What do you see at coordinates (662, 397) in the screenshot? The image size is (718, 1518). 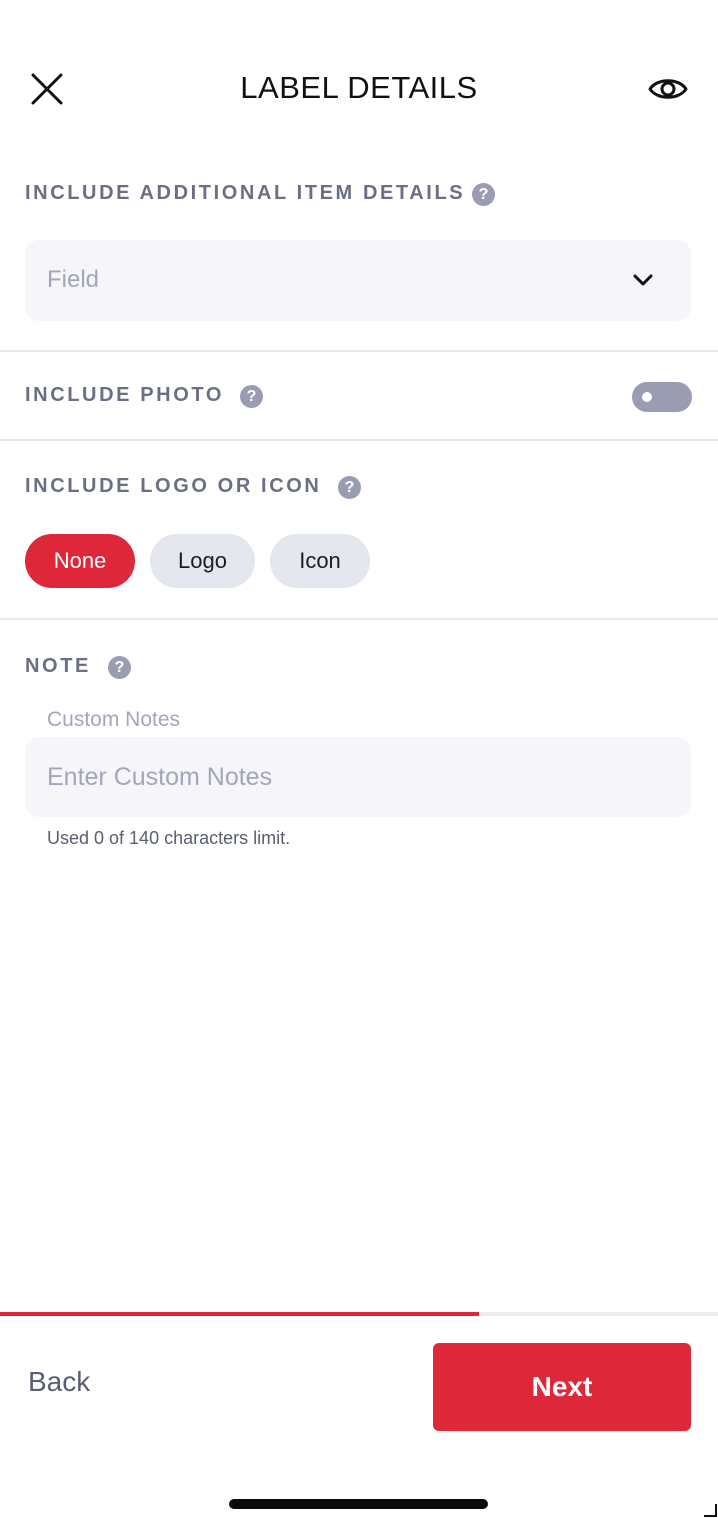 I see `include-photo-toggle` at bounding box center [662, 397].